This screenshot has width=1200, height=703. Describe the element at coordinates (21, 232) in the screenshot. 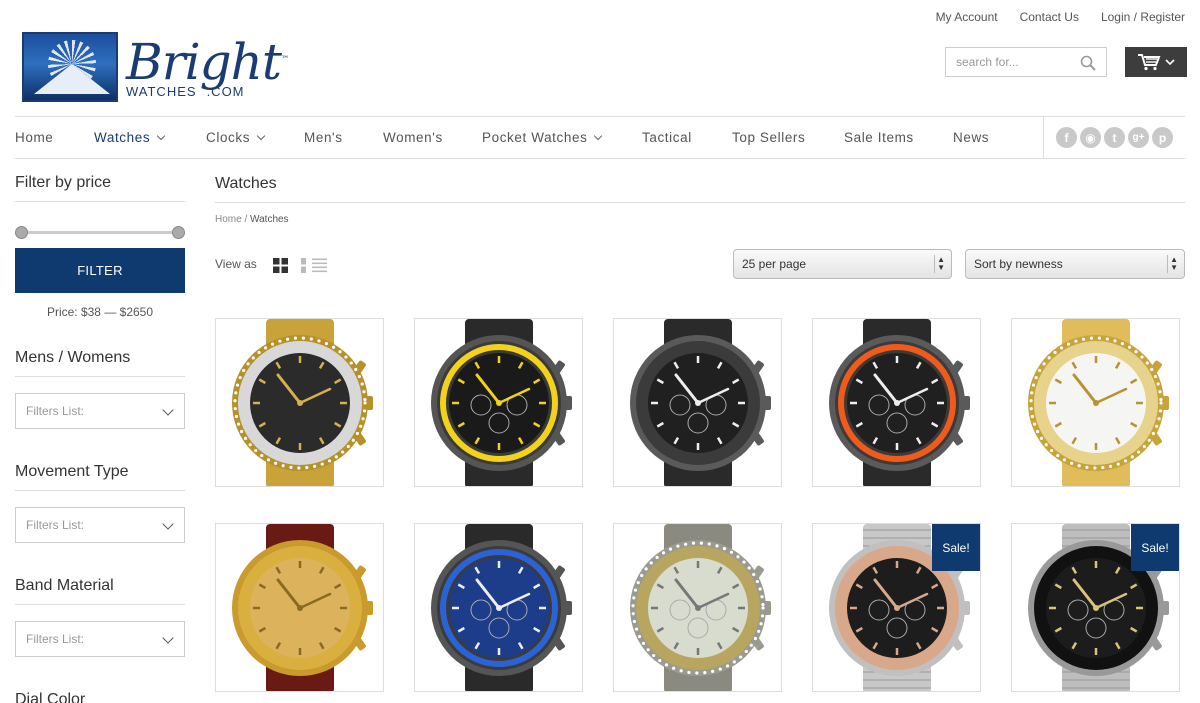

I see `price-slider-min-handle` at that location.